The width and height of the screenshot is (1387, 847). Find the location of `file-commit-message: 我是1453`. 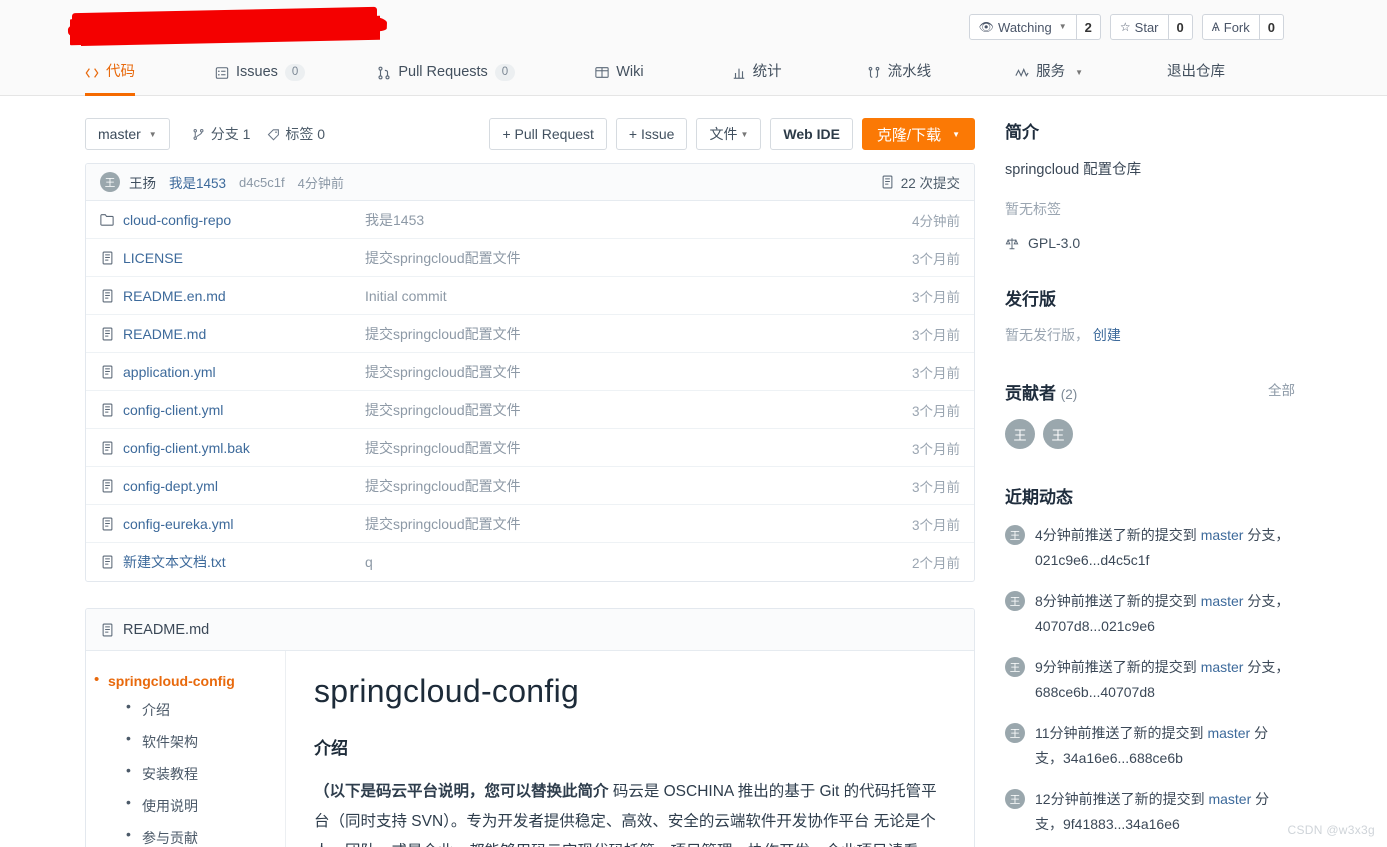

file-commit-message: 我是1453 is located at coordinates (638, 220).